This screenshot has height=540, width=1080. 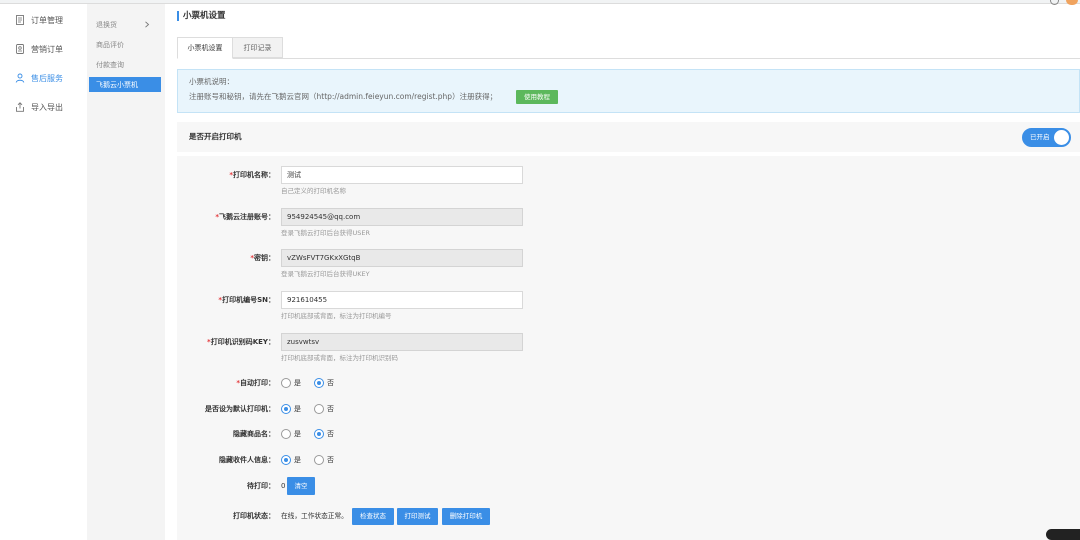 I want to click on field-label-text: 隐藏商品名：, so click(x=254, y=434).